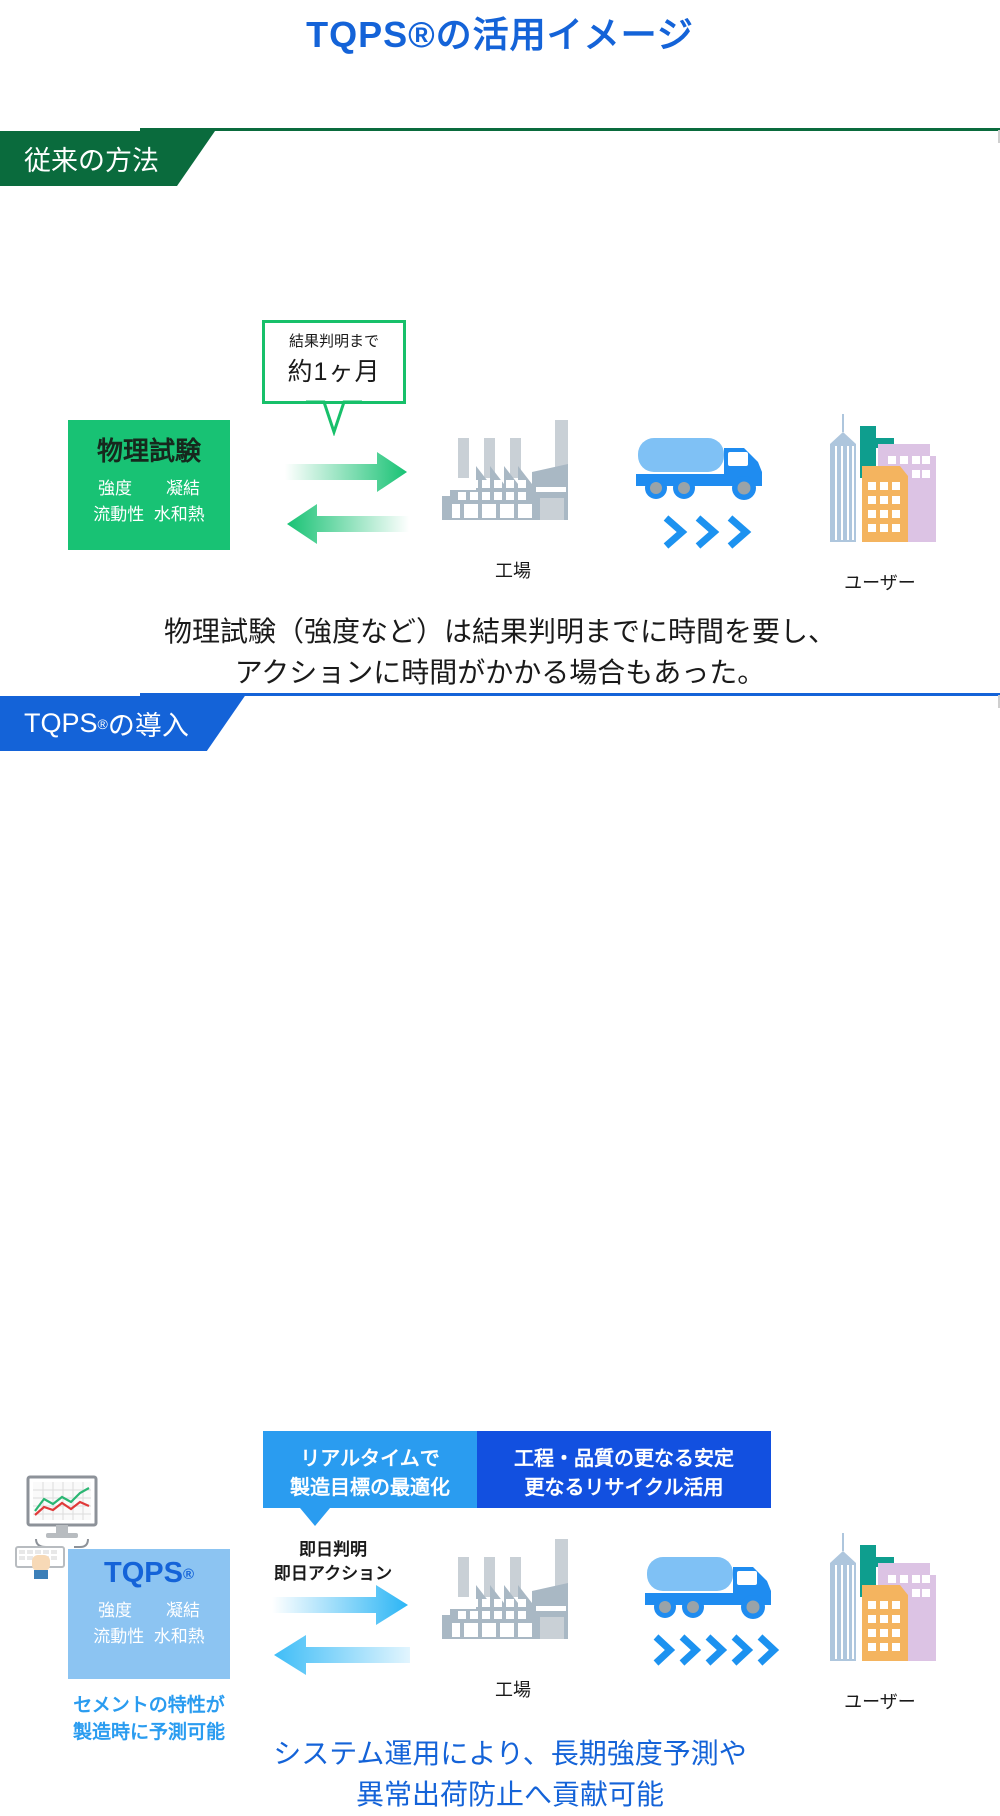 The image size is (1000, 1816). Describe the element at coordinates (41, 1567) in the screenshot. I see `hand-icon` at that location.